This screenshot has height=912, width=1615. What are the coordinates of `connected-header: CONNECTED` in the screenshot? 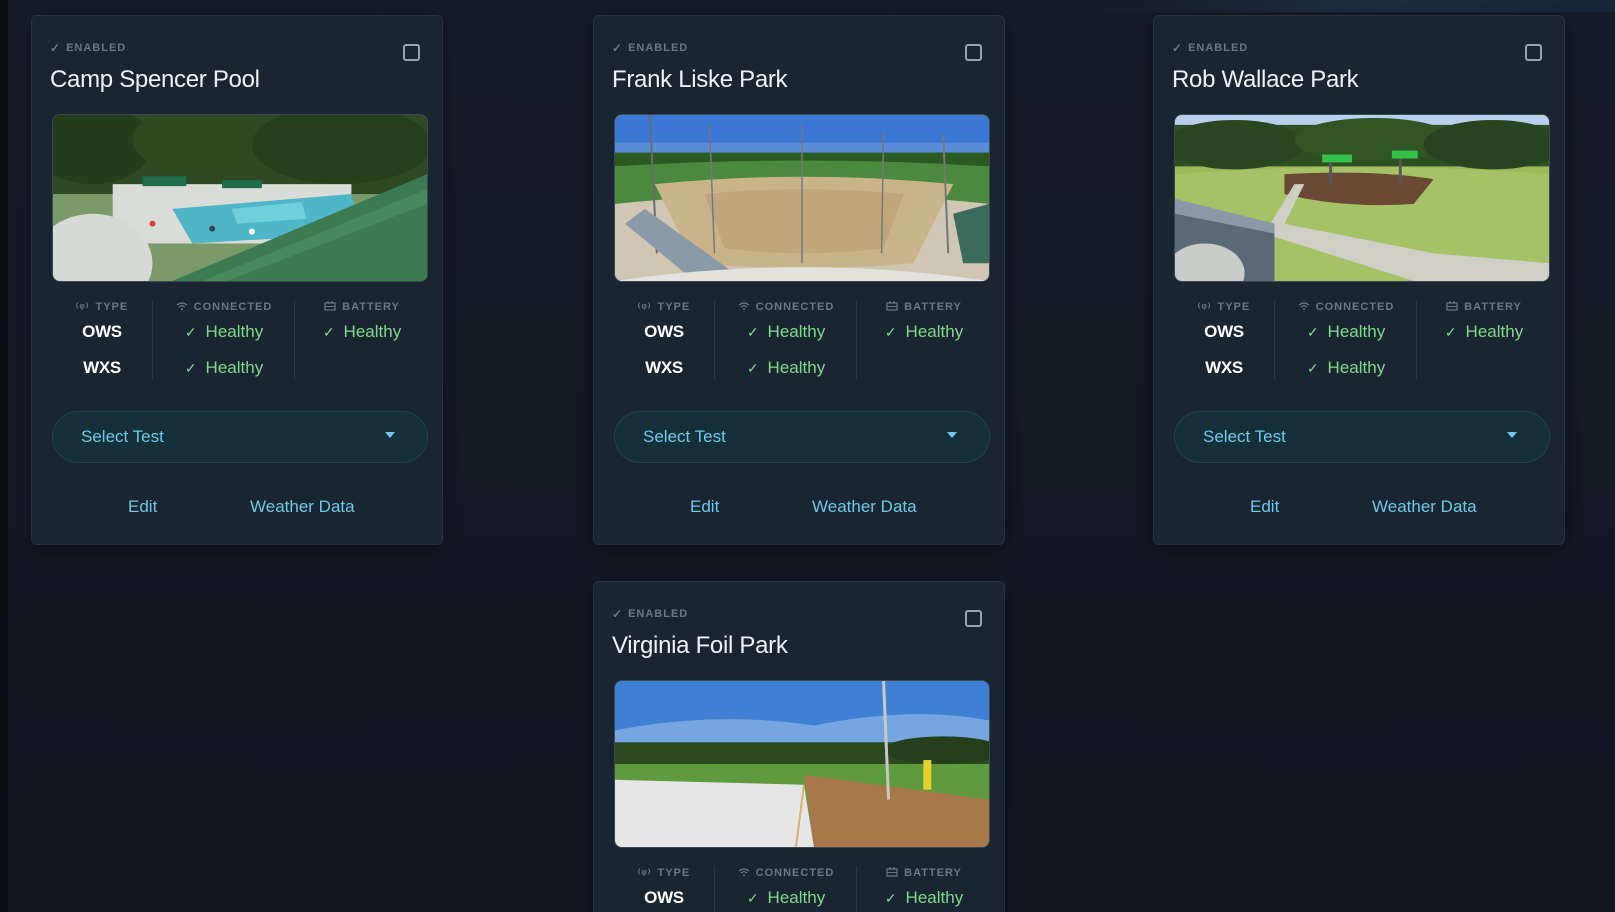 It's located at (224, 307).